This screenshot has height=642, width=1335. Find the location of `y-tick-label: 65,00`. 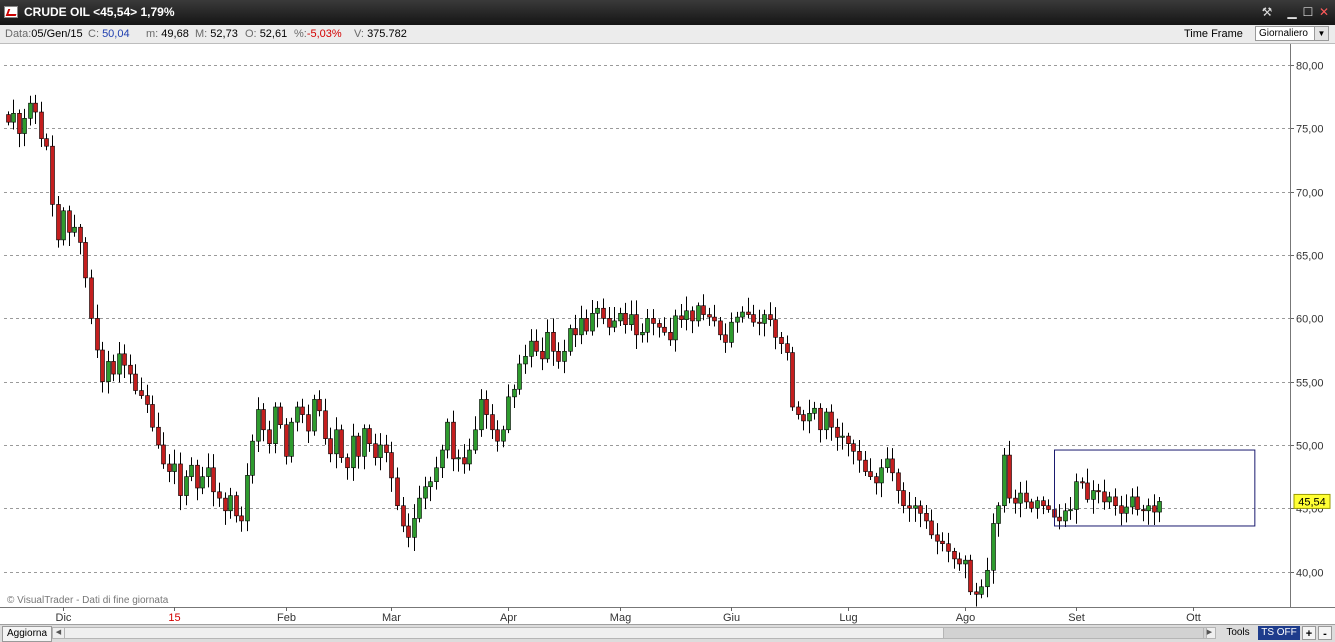

y-tick-label: 65,00 is located at coordinates (1310, 257).